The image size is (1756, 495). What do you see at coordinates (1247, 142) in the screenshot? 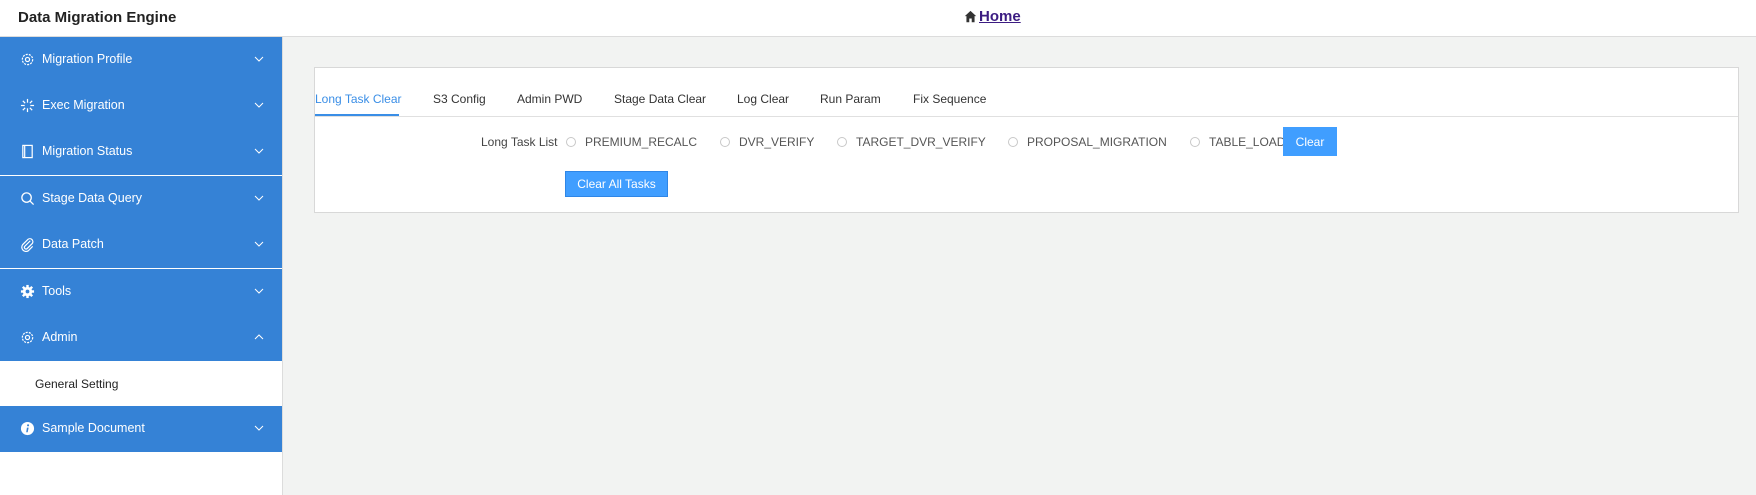
I see `radio-label: TABLE_LOAD` at bounding box center [1247, 142].